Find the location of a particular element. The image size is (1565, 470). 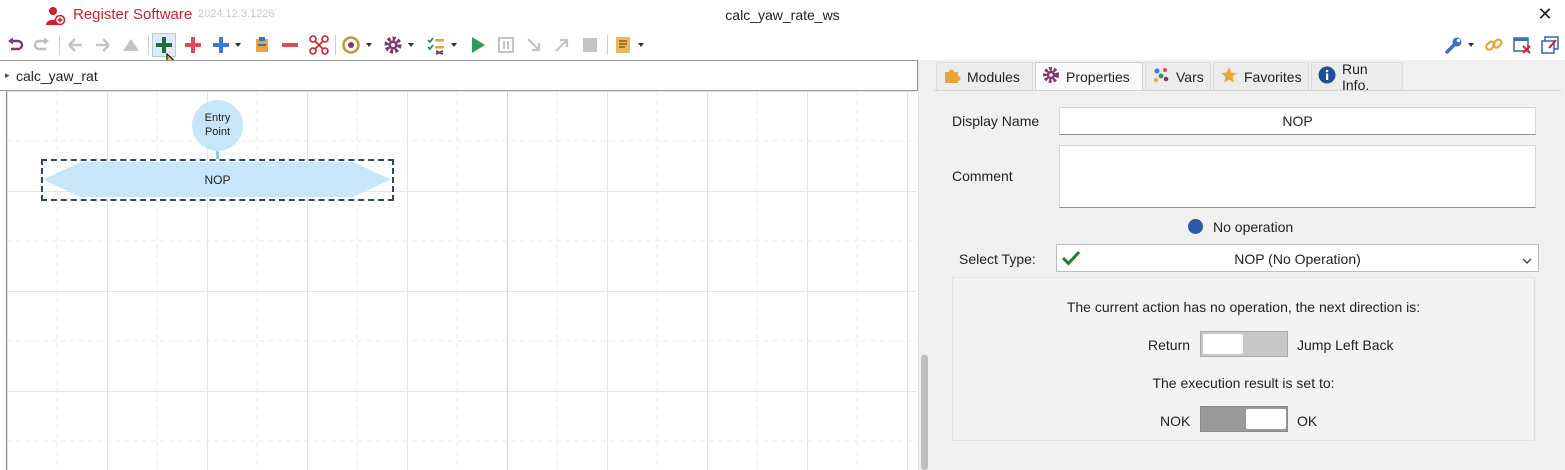

operation-status-text: No operation is located at coordinates (1253, 227).